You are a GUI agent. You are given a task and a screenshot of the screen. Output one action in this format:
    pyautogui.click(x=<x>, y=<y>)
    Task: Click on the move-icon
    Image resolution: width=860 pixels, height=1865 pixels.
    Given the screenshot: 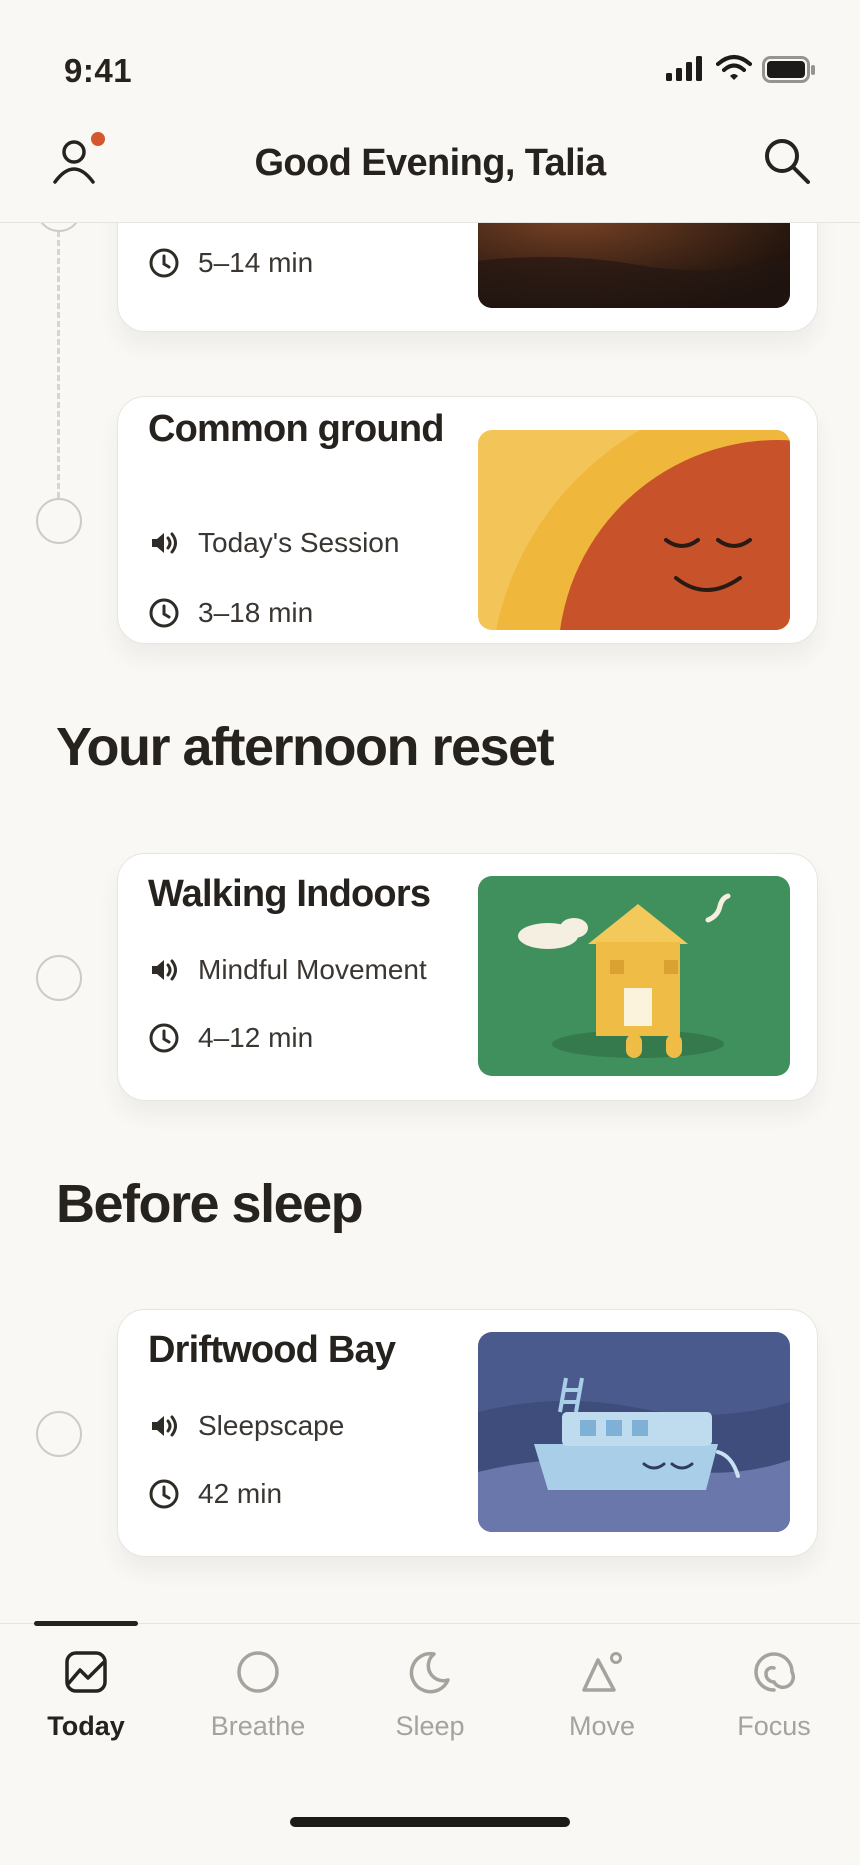 What is the action you would take?
    pyautogui.click(x=602, y=1672)
    